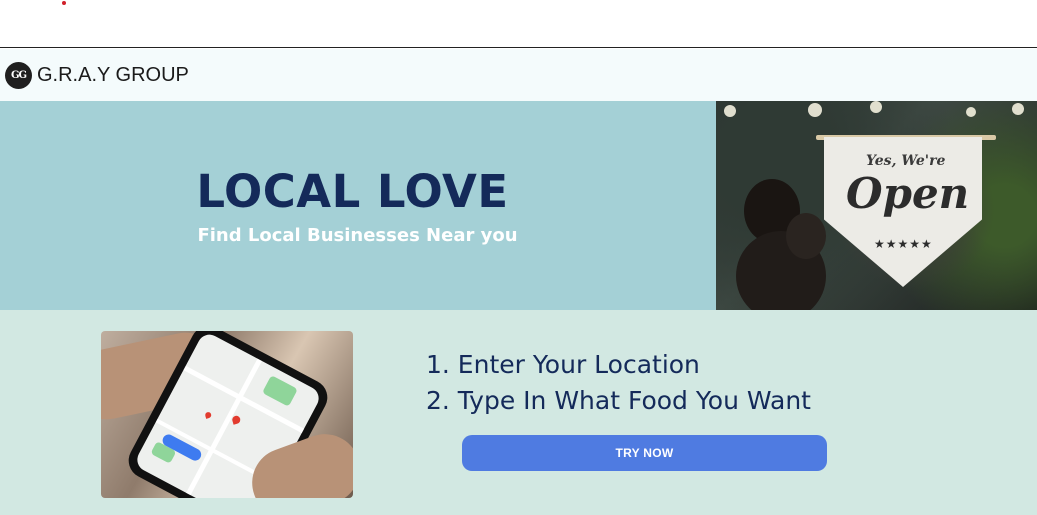 The width and height of the screenshot is (1037, 515). I want to click on open-sign-photo: Yes, We're Open ★★★★★, so click(876, 205).